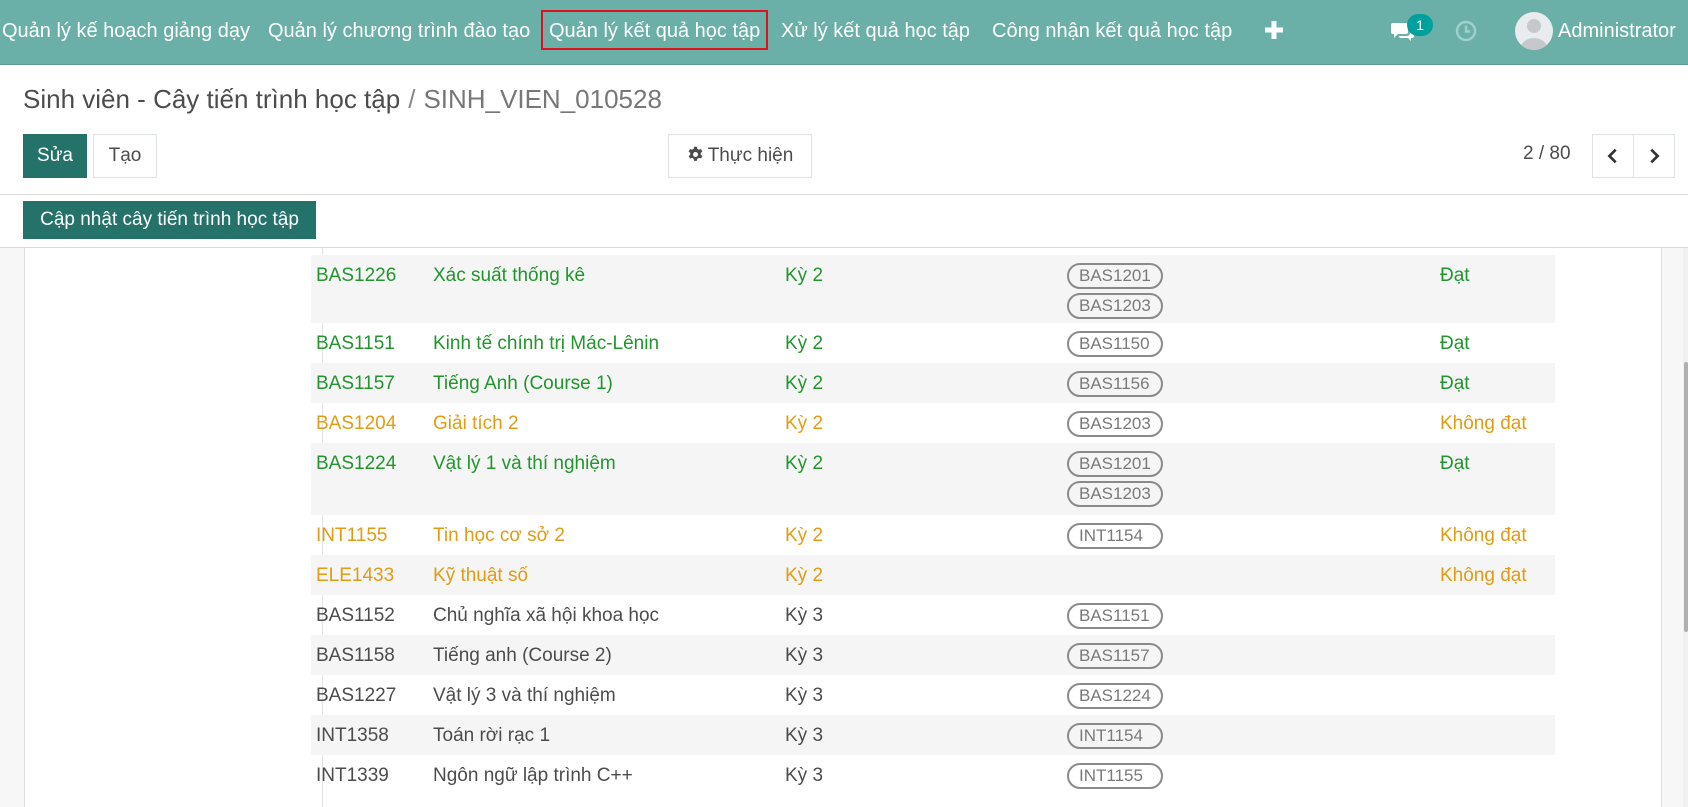 The image size is (1688, 807). What do you see at coordinates (750, 155) in the screenshot?
I see `action-label: Thực hiện` at bounding box center [750, 155].